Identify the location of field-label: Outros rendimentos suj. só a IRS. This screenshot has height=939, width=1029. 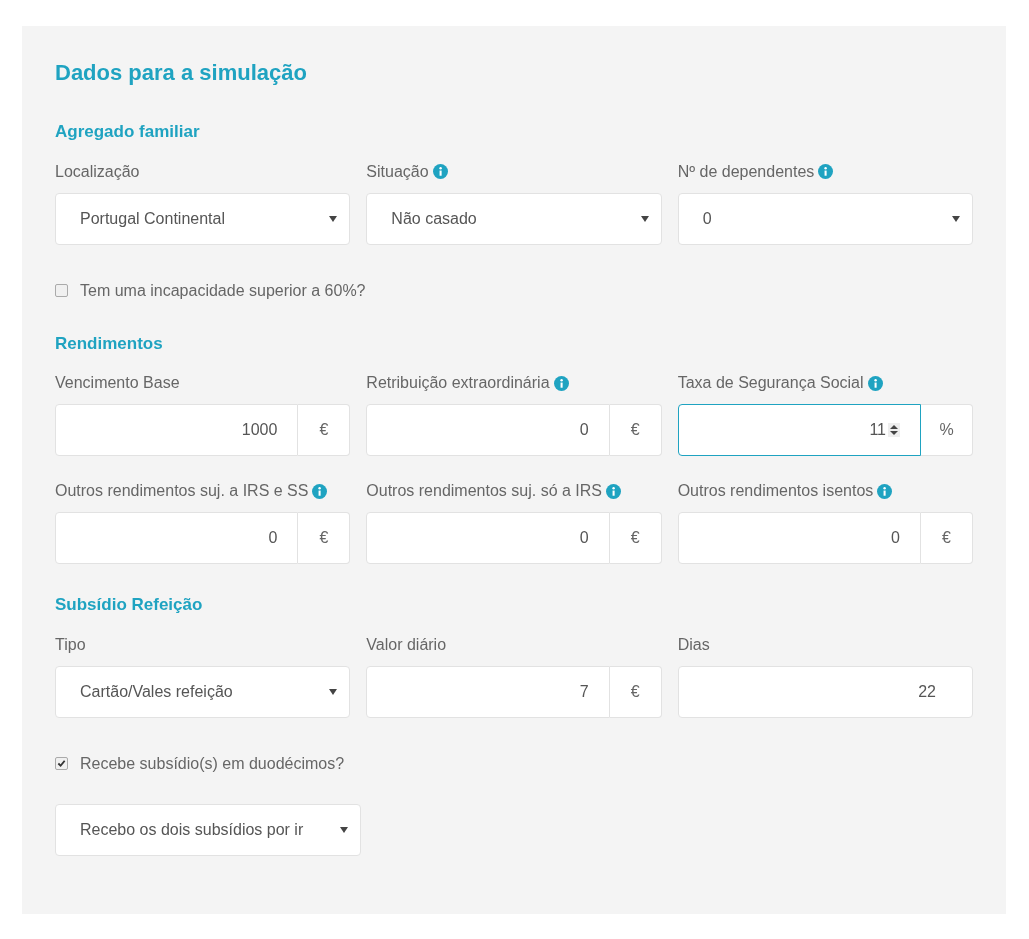
(484, 491).